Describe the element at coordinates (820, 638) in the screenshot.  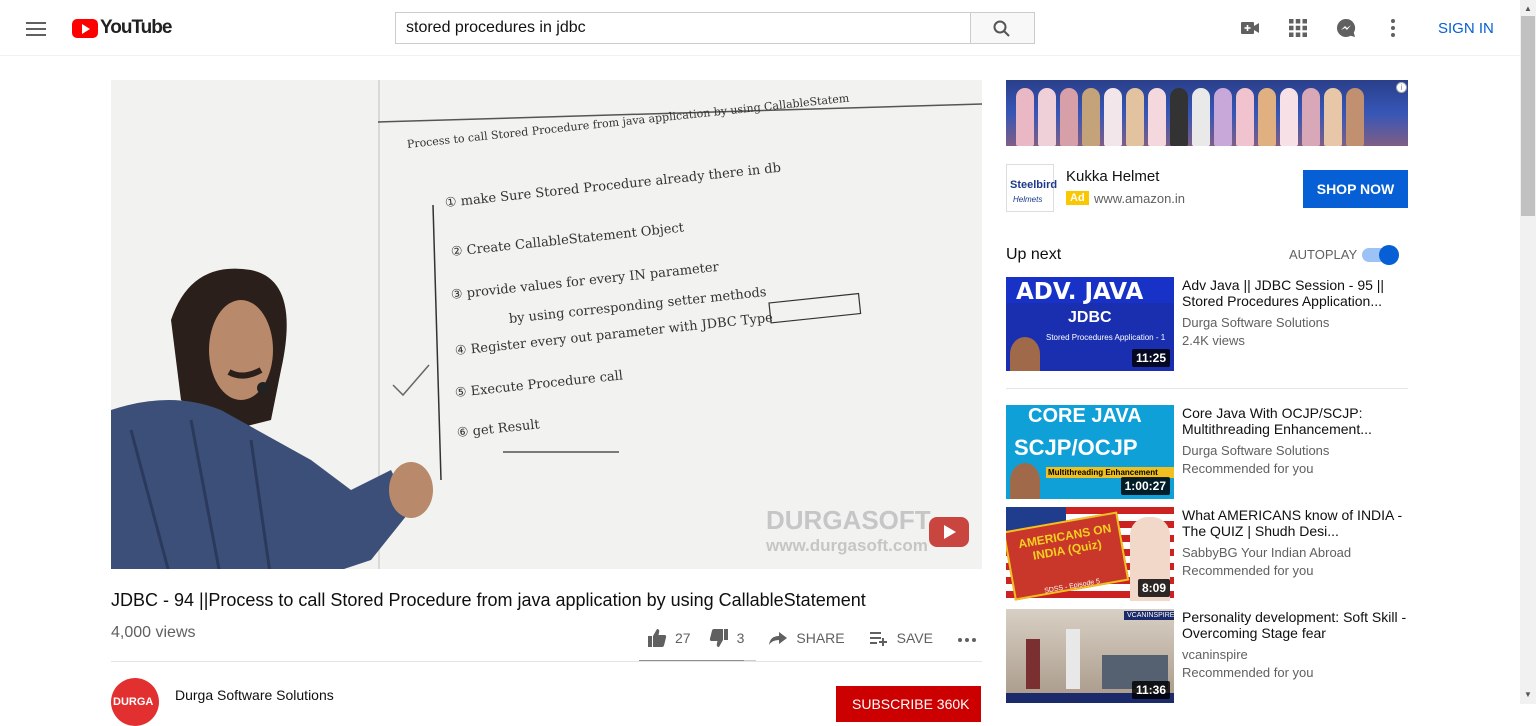
I see `share-label: SHARE` at that location.